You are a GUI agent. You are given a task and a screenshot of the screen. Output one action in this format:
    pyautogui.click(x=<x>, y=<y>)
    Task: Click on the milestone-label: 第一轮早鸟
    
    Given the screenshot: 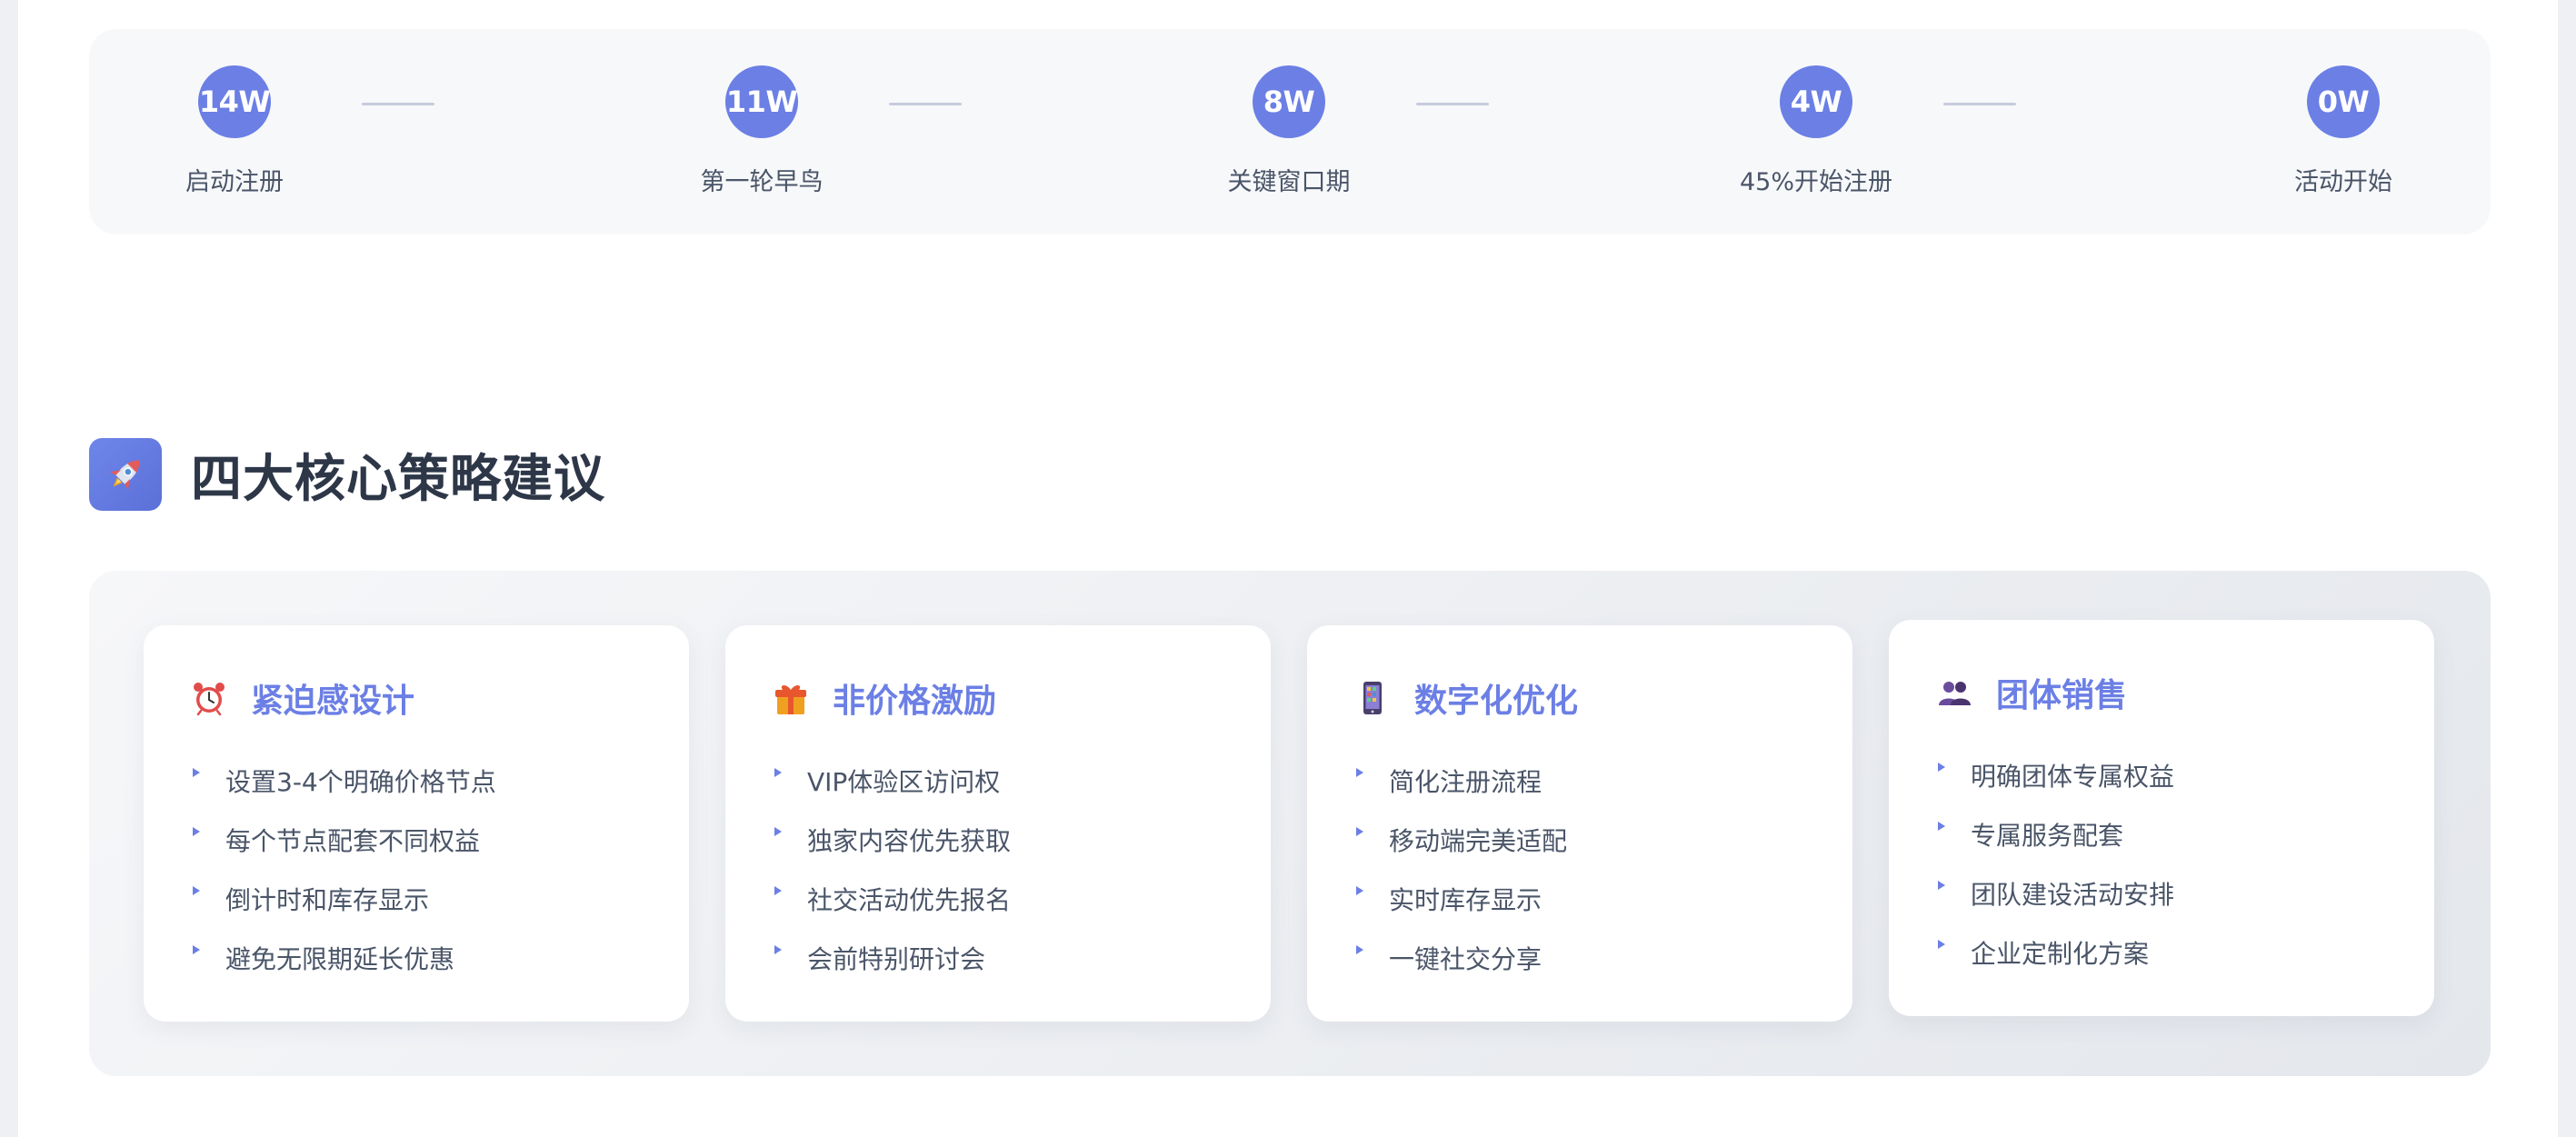 What is the action you would take?
    pyautogui.click(x=762, y=182)
    